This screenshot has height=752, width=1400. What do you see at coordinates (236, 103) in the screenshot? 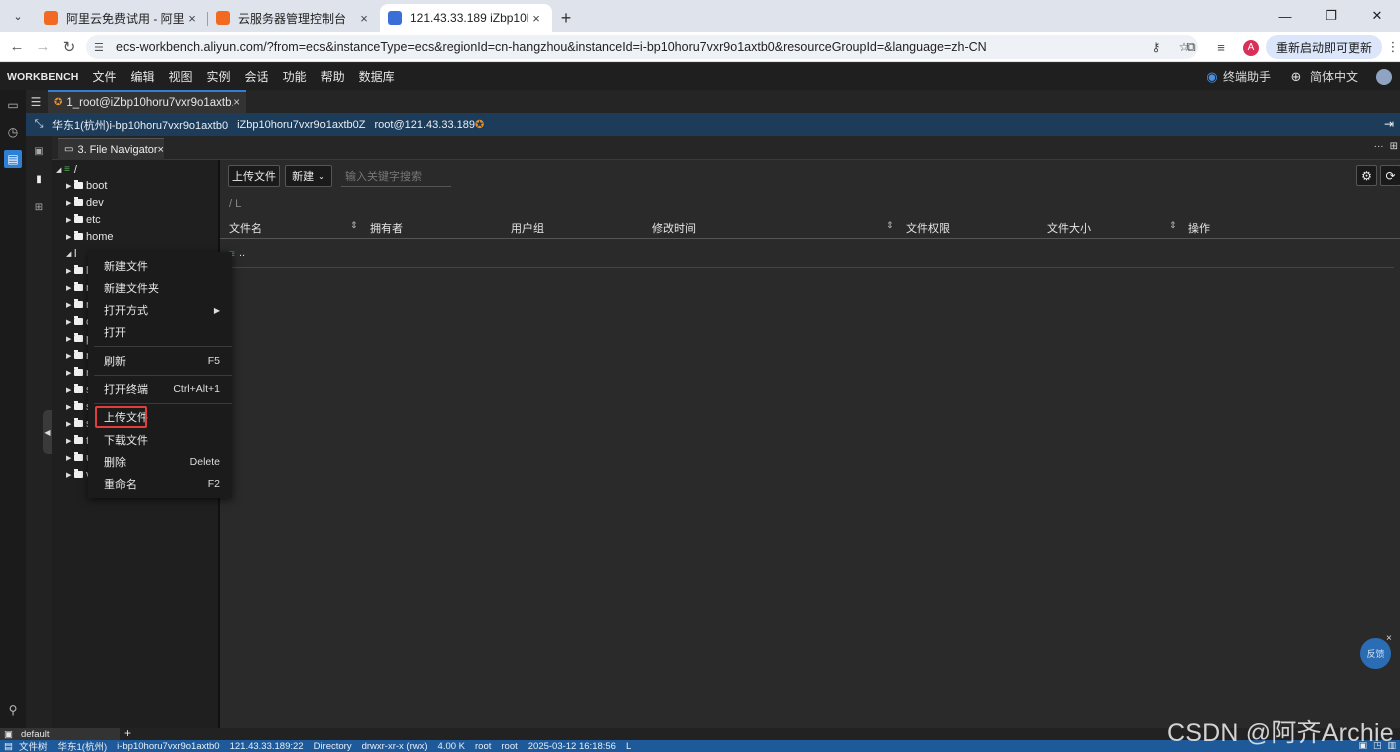
I see `close-session-icon: ×` at bounding box center [236, 103].